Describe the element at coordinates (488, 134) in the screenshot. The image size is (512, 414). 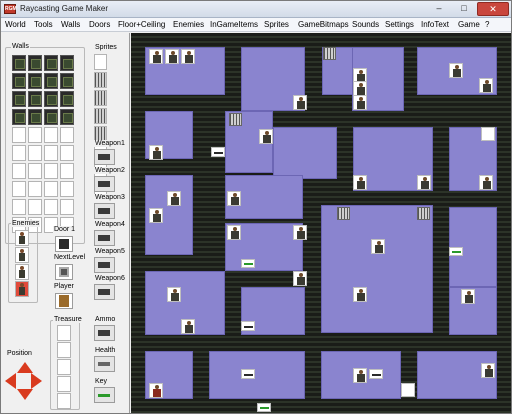
I see `treasure-icon` at that location.